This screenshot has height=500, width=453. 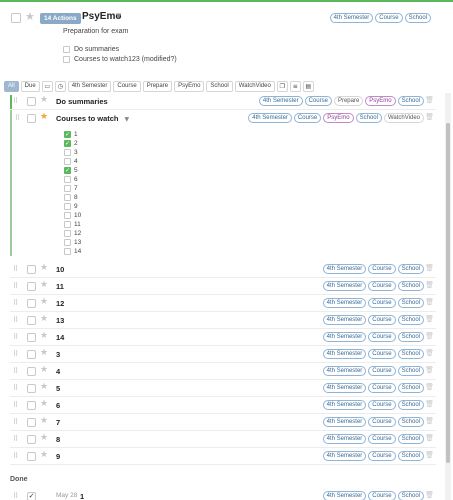 What do you see at coordinates (223, 320) in the screenshot?
I see `task-row: ⠿ ★ 13 4th Semester Course School 🗑` at bounding box center [223, 320].